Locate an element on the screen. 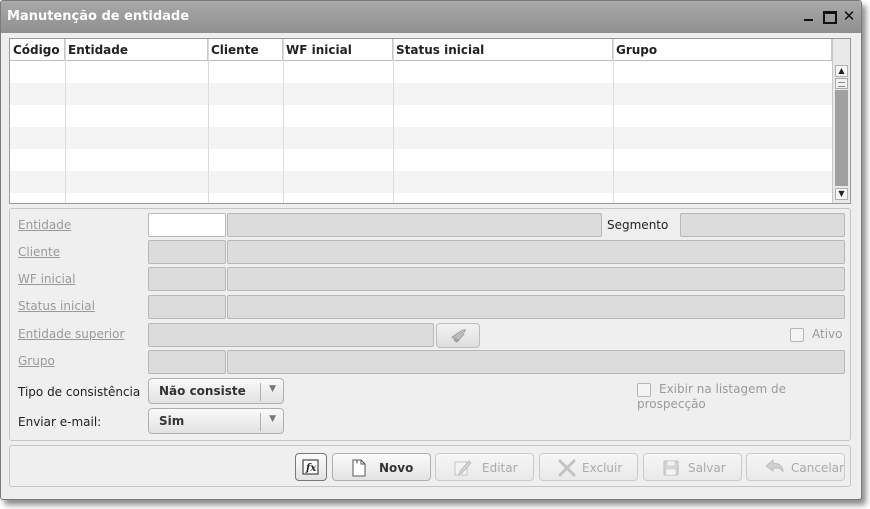 The image size is (870, 509). enviar-email-label: Enviar e-mail: is located at coordinates (60, 422).